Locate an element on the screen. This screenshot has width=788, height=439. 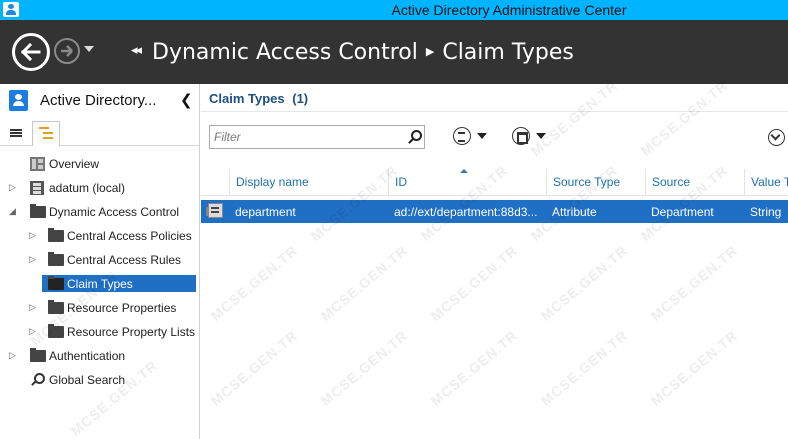
filter-field is located at coordinates (317, 137).